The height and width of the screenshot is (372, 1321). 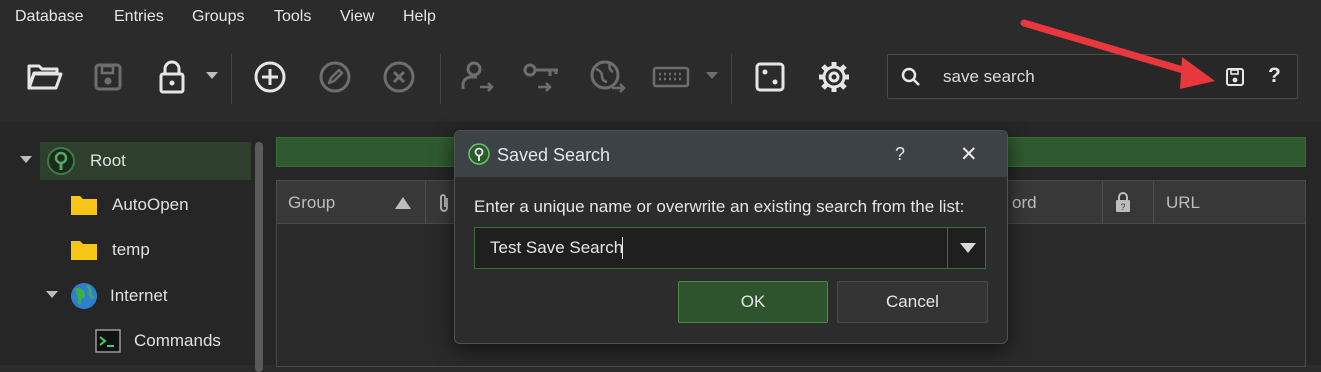 What do you see at coordinates (912, 302) in the screenshot?
I see `cancel-button: Cancel` at bounding box center [912, 302].